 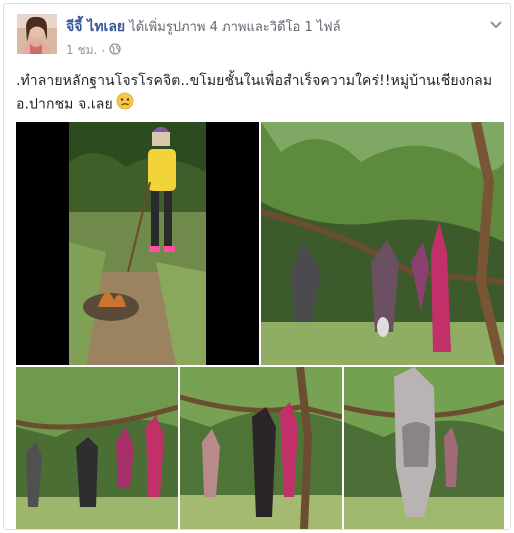 What do you see at coordinates (95, 27) in the screenshot?
I see `author-name-link: จีจี้ ไทเลย` at bounding box center [95, 27].